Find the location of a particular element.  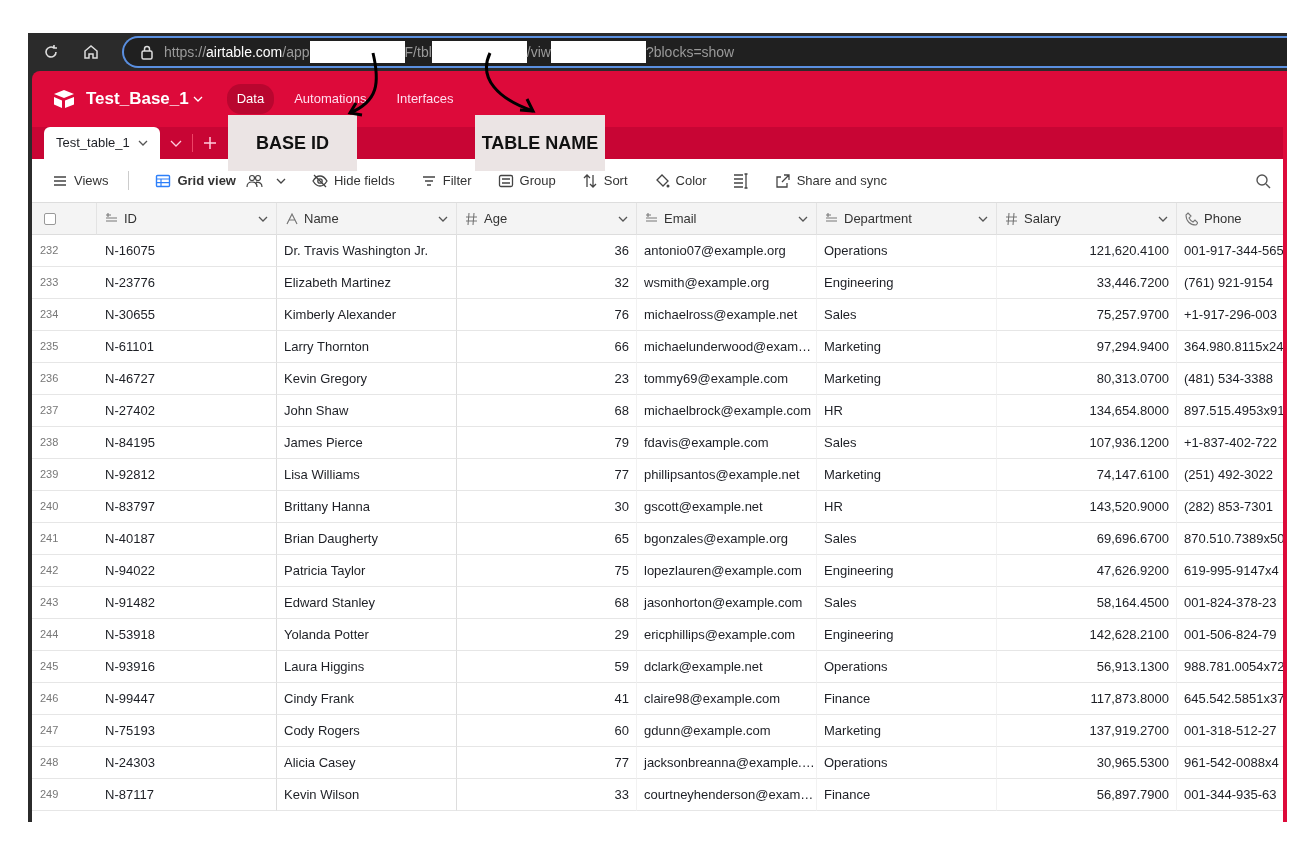

table-cell: Kimberly Alexander is located at coordinates (367, 315).